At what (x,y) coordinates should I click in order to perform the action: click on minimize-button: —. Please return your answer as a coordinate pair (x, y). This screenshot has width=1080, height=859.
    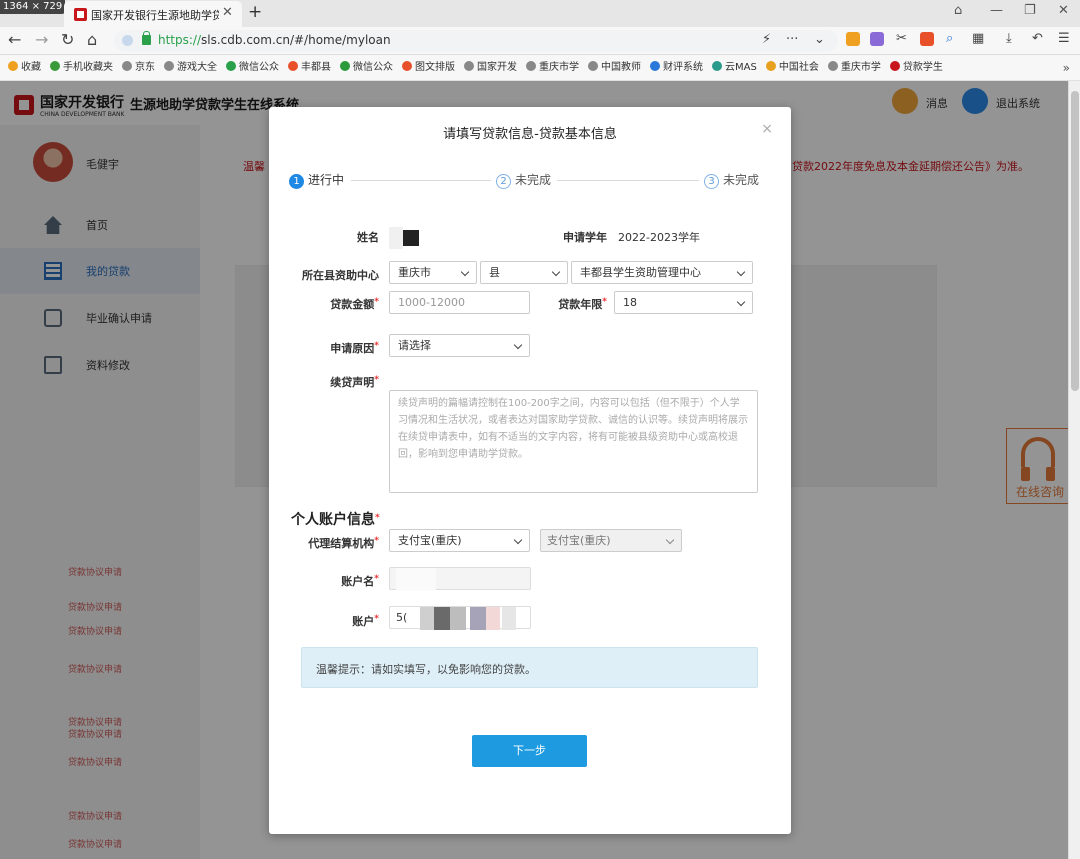
    Looking at the image, I should click on (996, 10).